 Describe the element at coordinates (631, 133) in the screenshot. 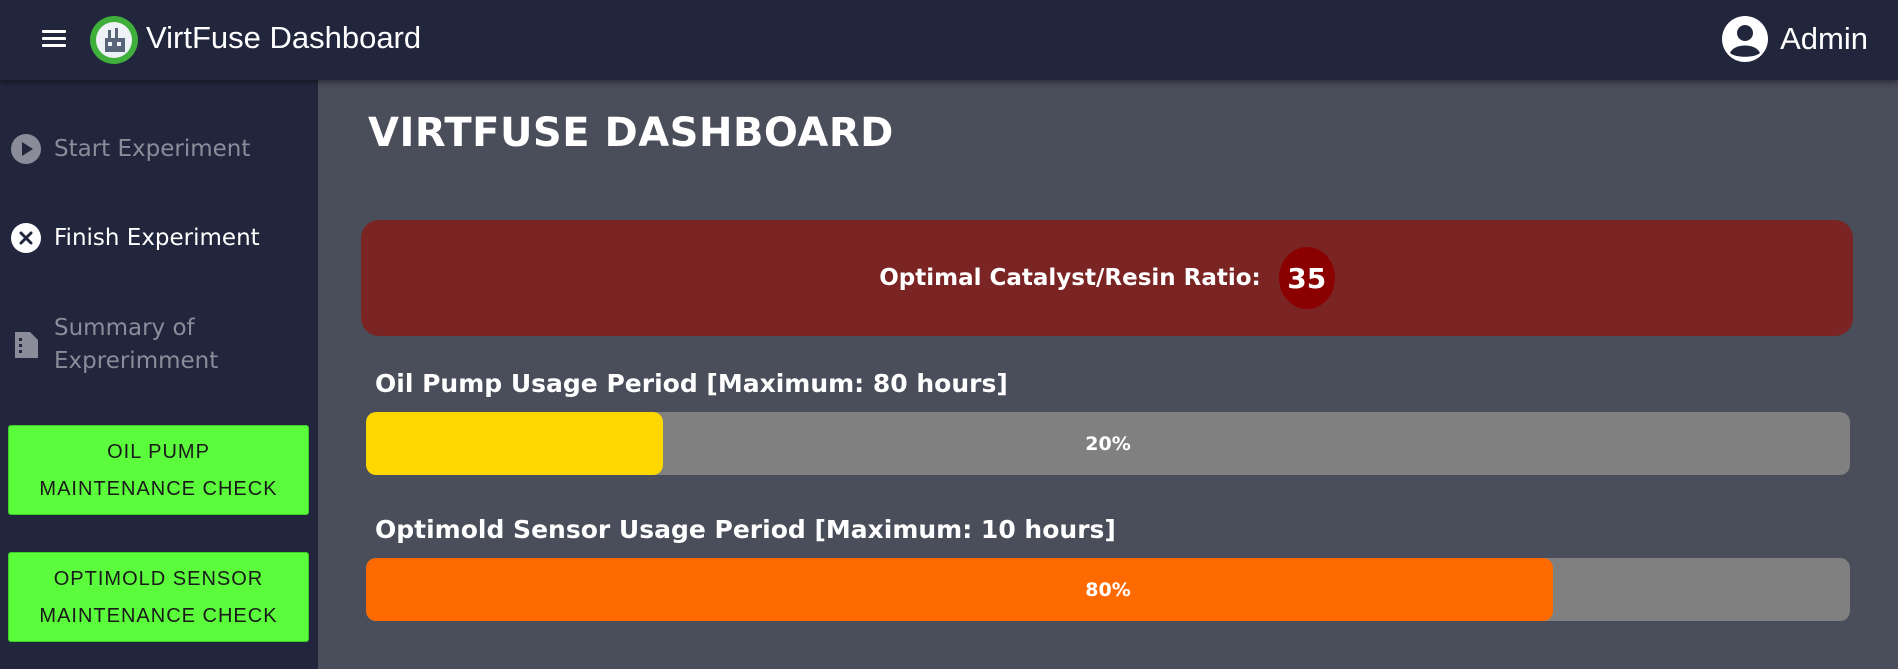

I see `page-title: VIRTFUSE DASHBOARD` at that location.